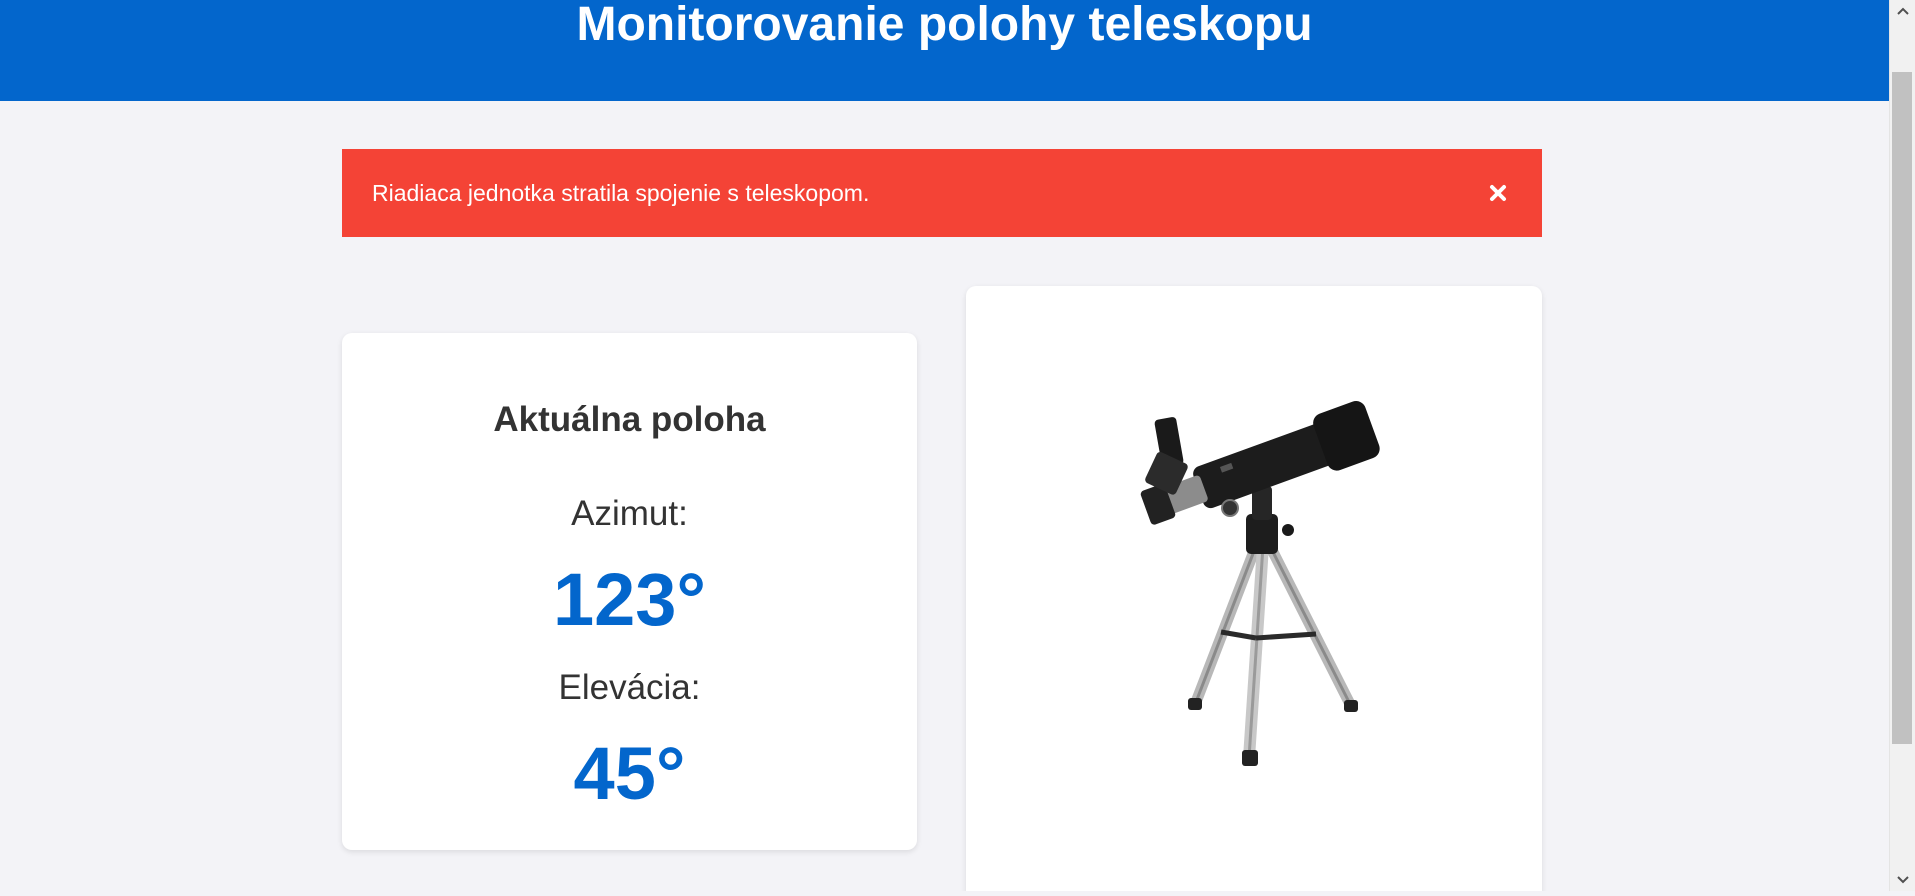 Image resolution: width=1915 pixels, height=896 pixels. What do you see at coordinates (1902, 11) in the screenshot?
I see `scroll-up-arrow-icon` at bounding box center [1902, 11].